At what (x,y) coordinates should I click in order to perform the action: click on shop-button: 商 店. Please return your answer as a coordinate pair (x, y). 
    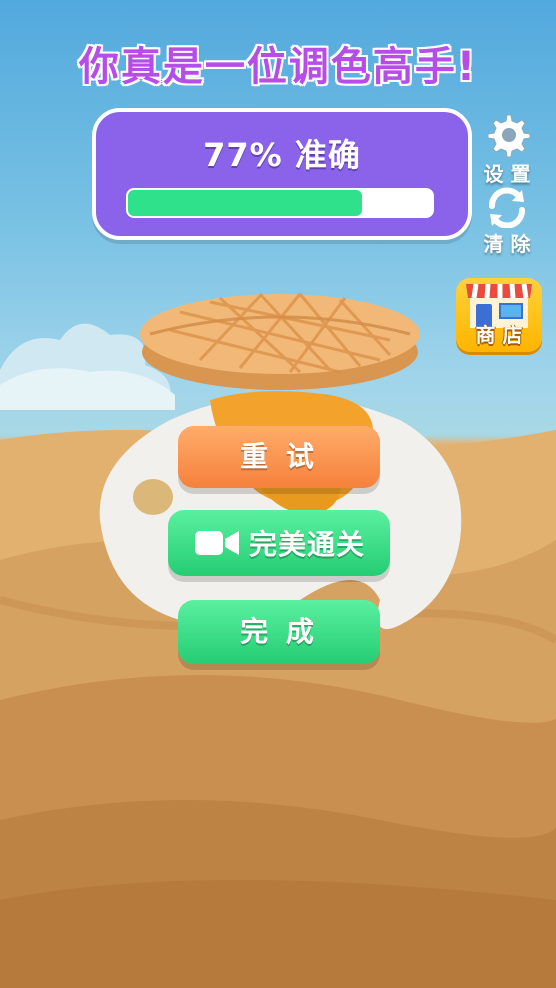
    Looking at the image, I should click on (499, 315).